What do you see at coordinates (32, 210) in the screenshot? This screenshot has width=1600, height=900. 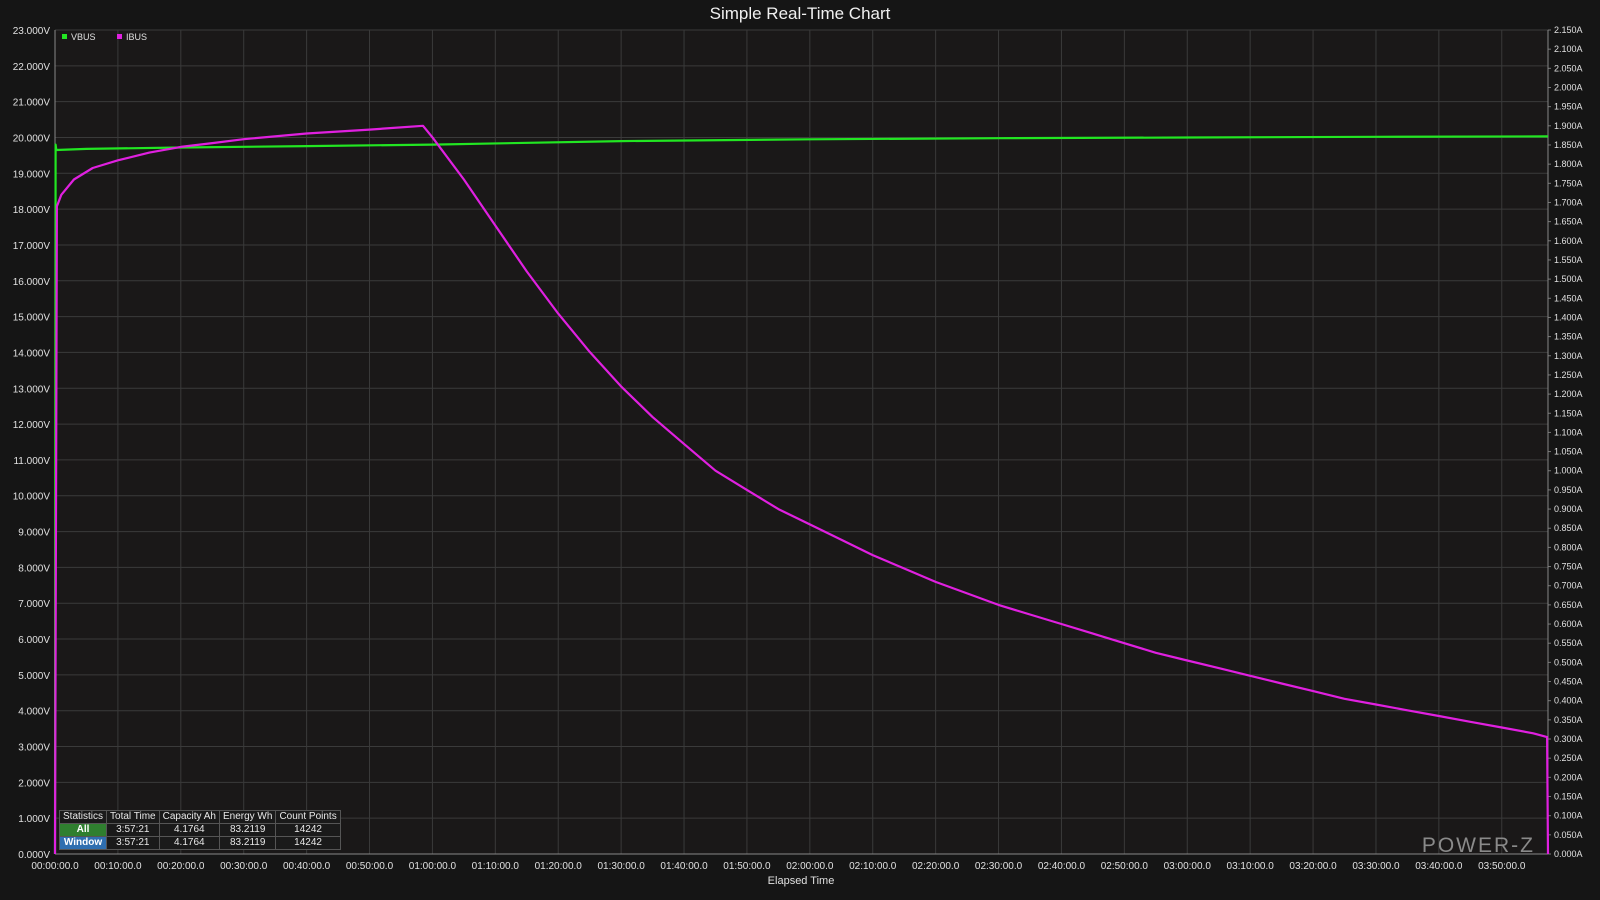 I see `y-tick-label: 18.000V` at bounding box center [32, 210].